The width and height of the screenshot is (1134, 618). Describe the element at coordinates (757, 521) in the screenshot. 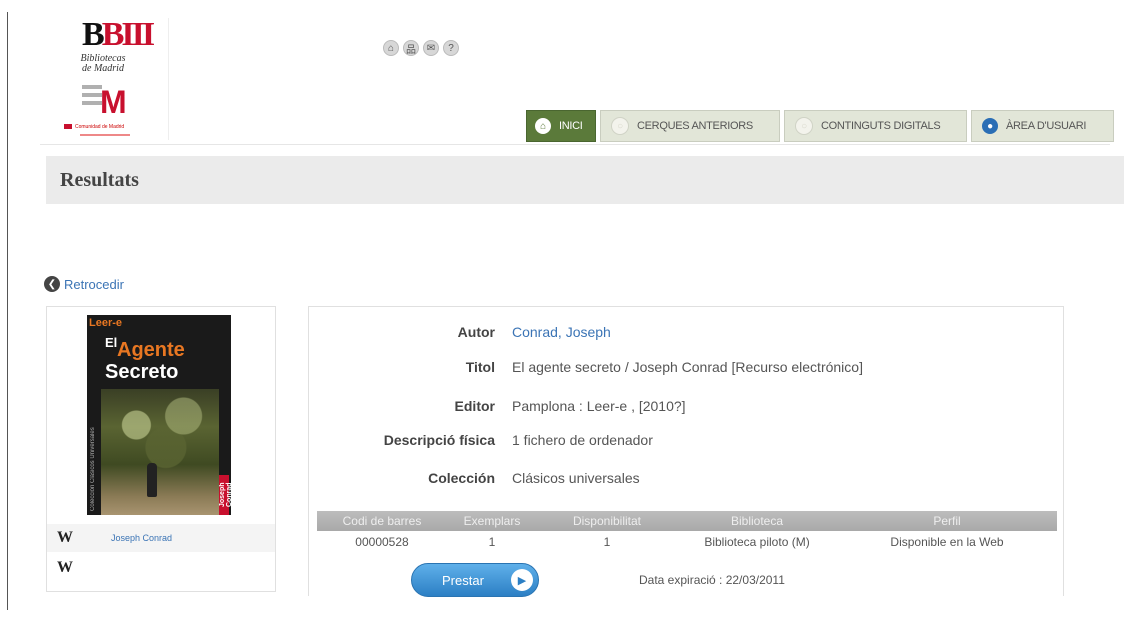

I see `column-header: Biblioteca` at that location.